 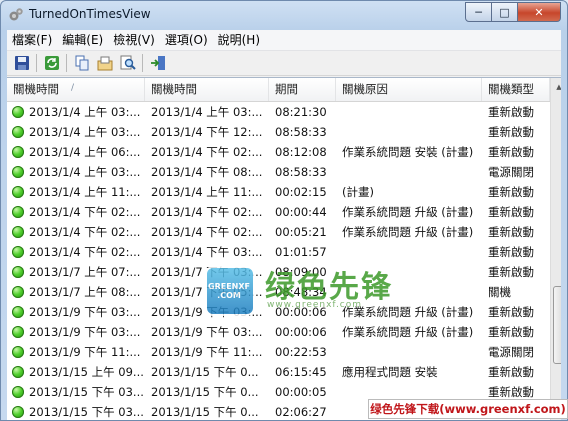 What do you see at coordinates (301, 412) in the screenshot?
I see `duration-cell: 02:06:27` at bounding box center [301, 412].